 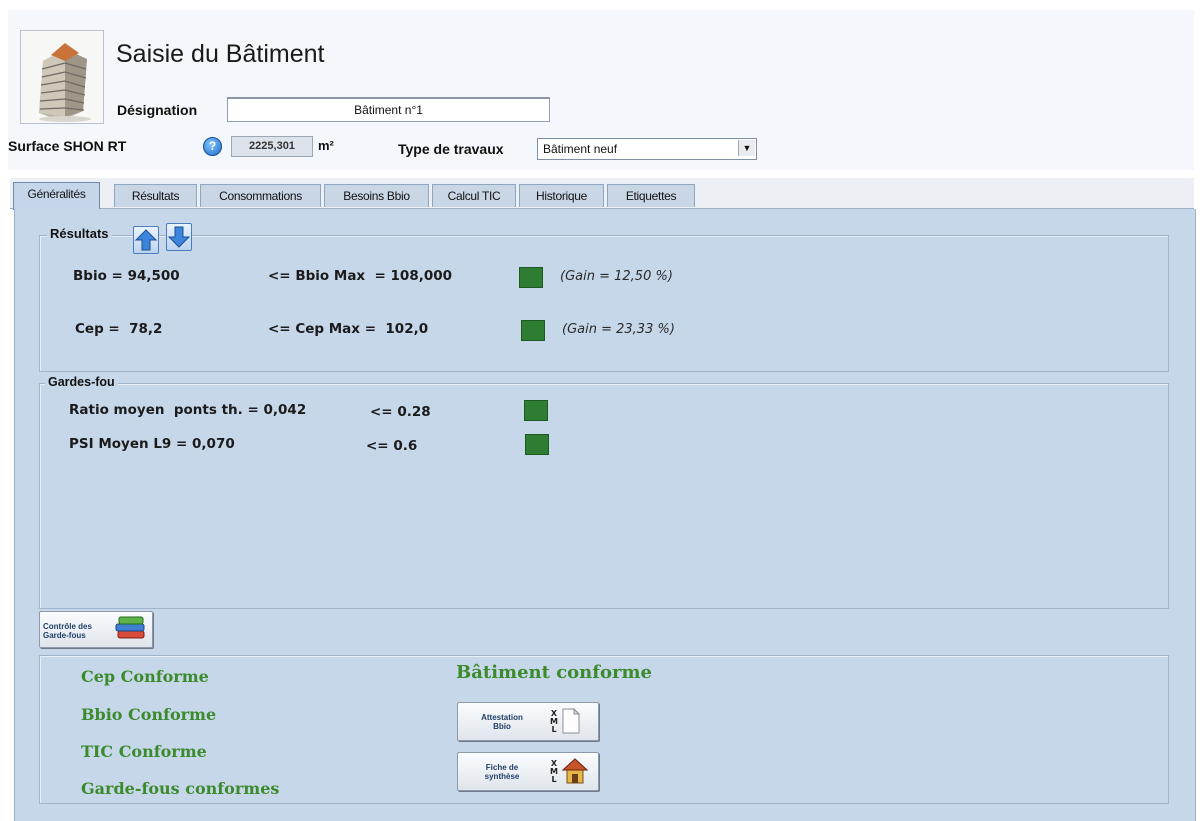 What do you see at coordinates (651, 195) in the screenshot?
I see `tab-etiquettes: Etiquettes` at bounding box center [651, 195].